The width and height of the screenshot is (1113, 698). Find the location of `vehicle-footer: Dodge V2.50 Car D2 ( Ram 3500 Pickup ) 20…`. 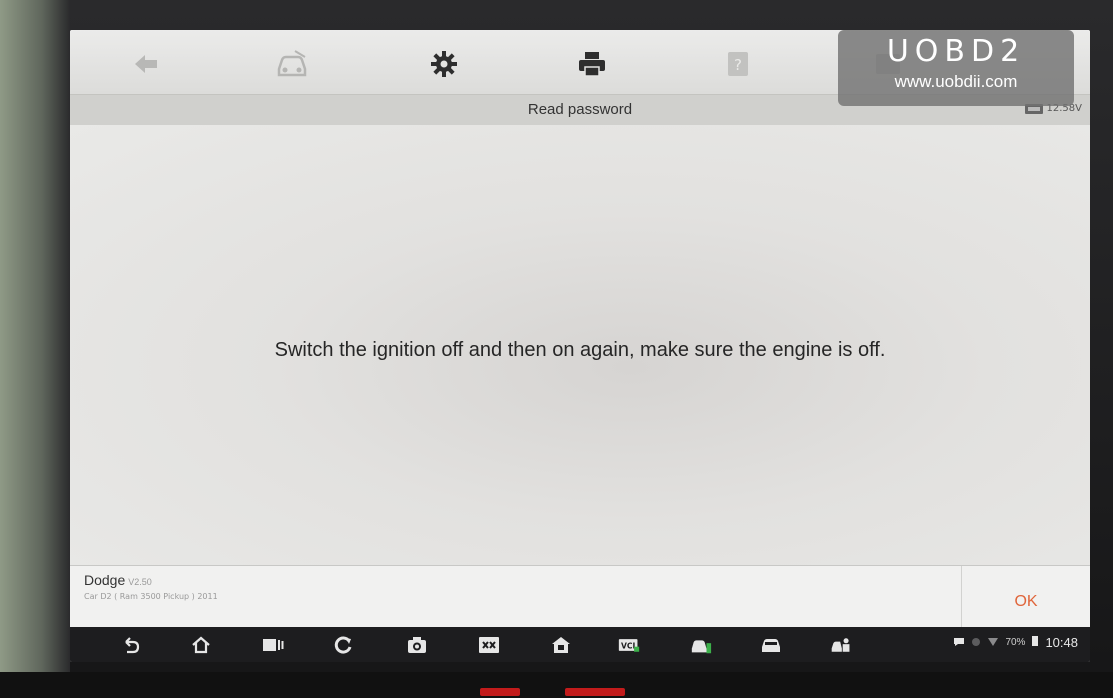

vehicle-footer: Dodge V2.50 Car D2 ( Ram 3500 Pickup ) 20… is located at coordinates (580, 596).